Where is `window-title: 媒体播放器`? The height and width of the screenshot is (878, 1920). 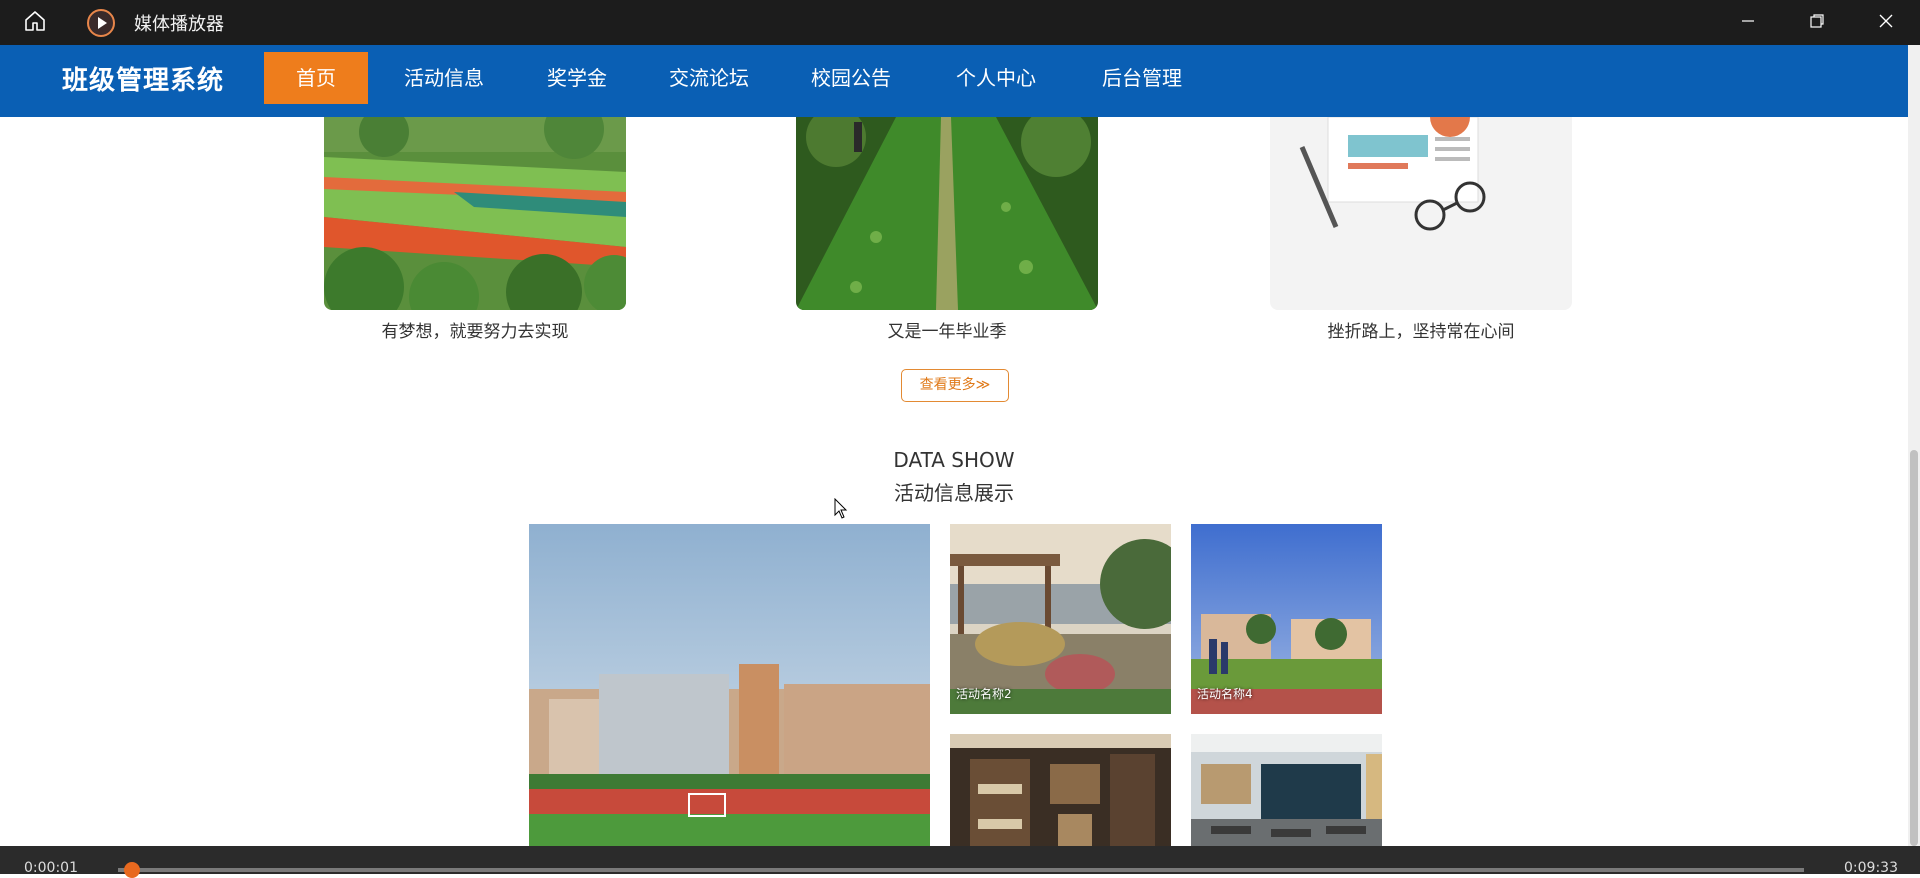
window-title: 媒体播放器 is located at coordinates (179, 24).